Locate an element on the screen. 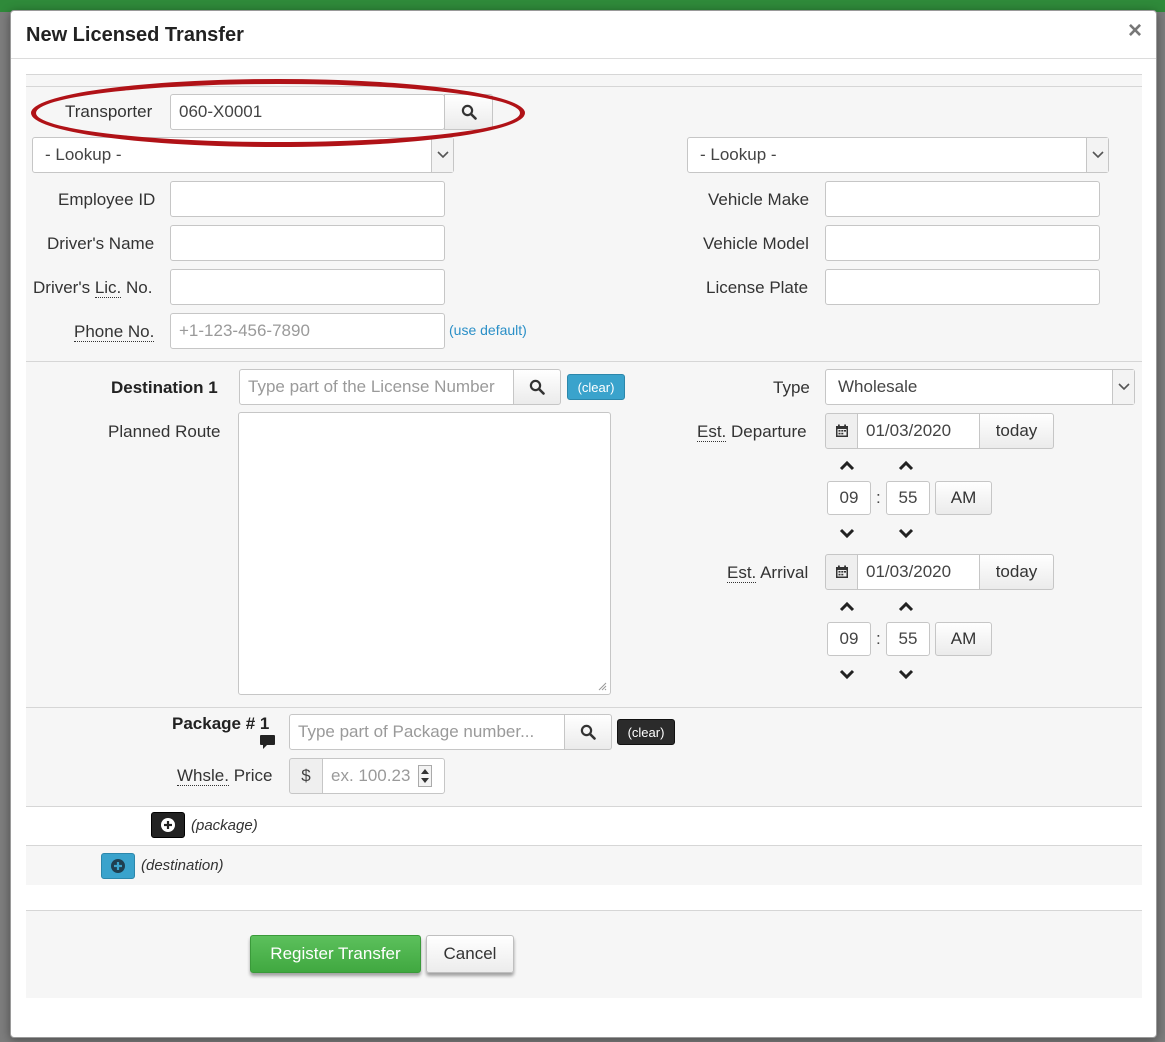 The width and height of the screenshot is (1165, 1042). planned-route-label: Planned Route is located at coordinates (164, 431).